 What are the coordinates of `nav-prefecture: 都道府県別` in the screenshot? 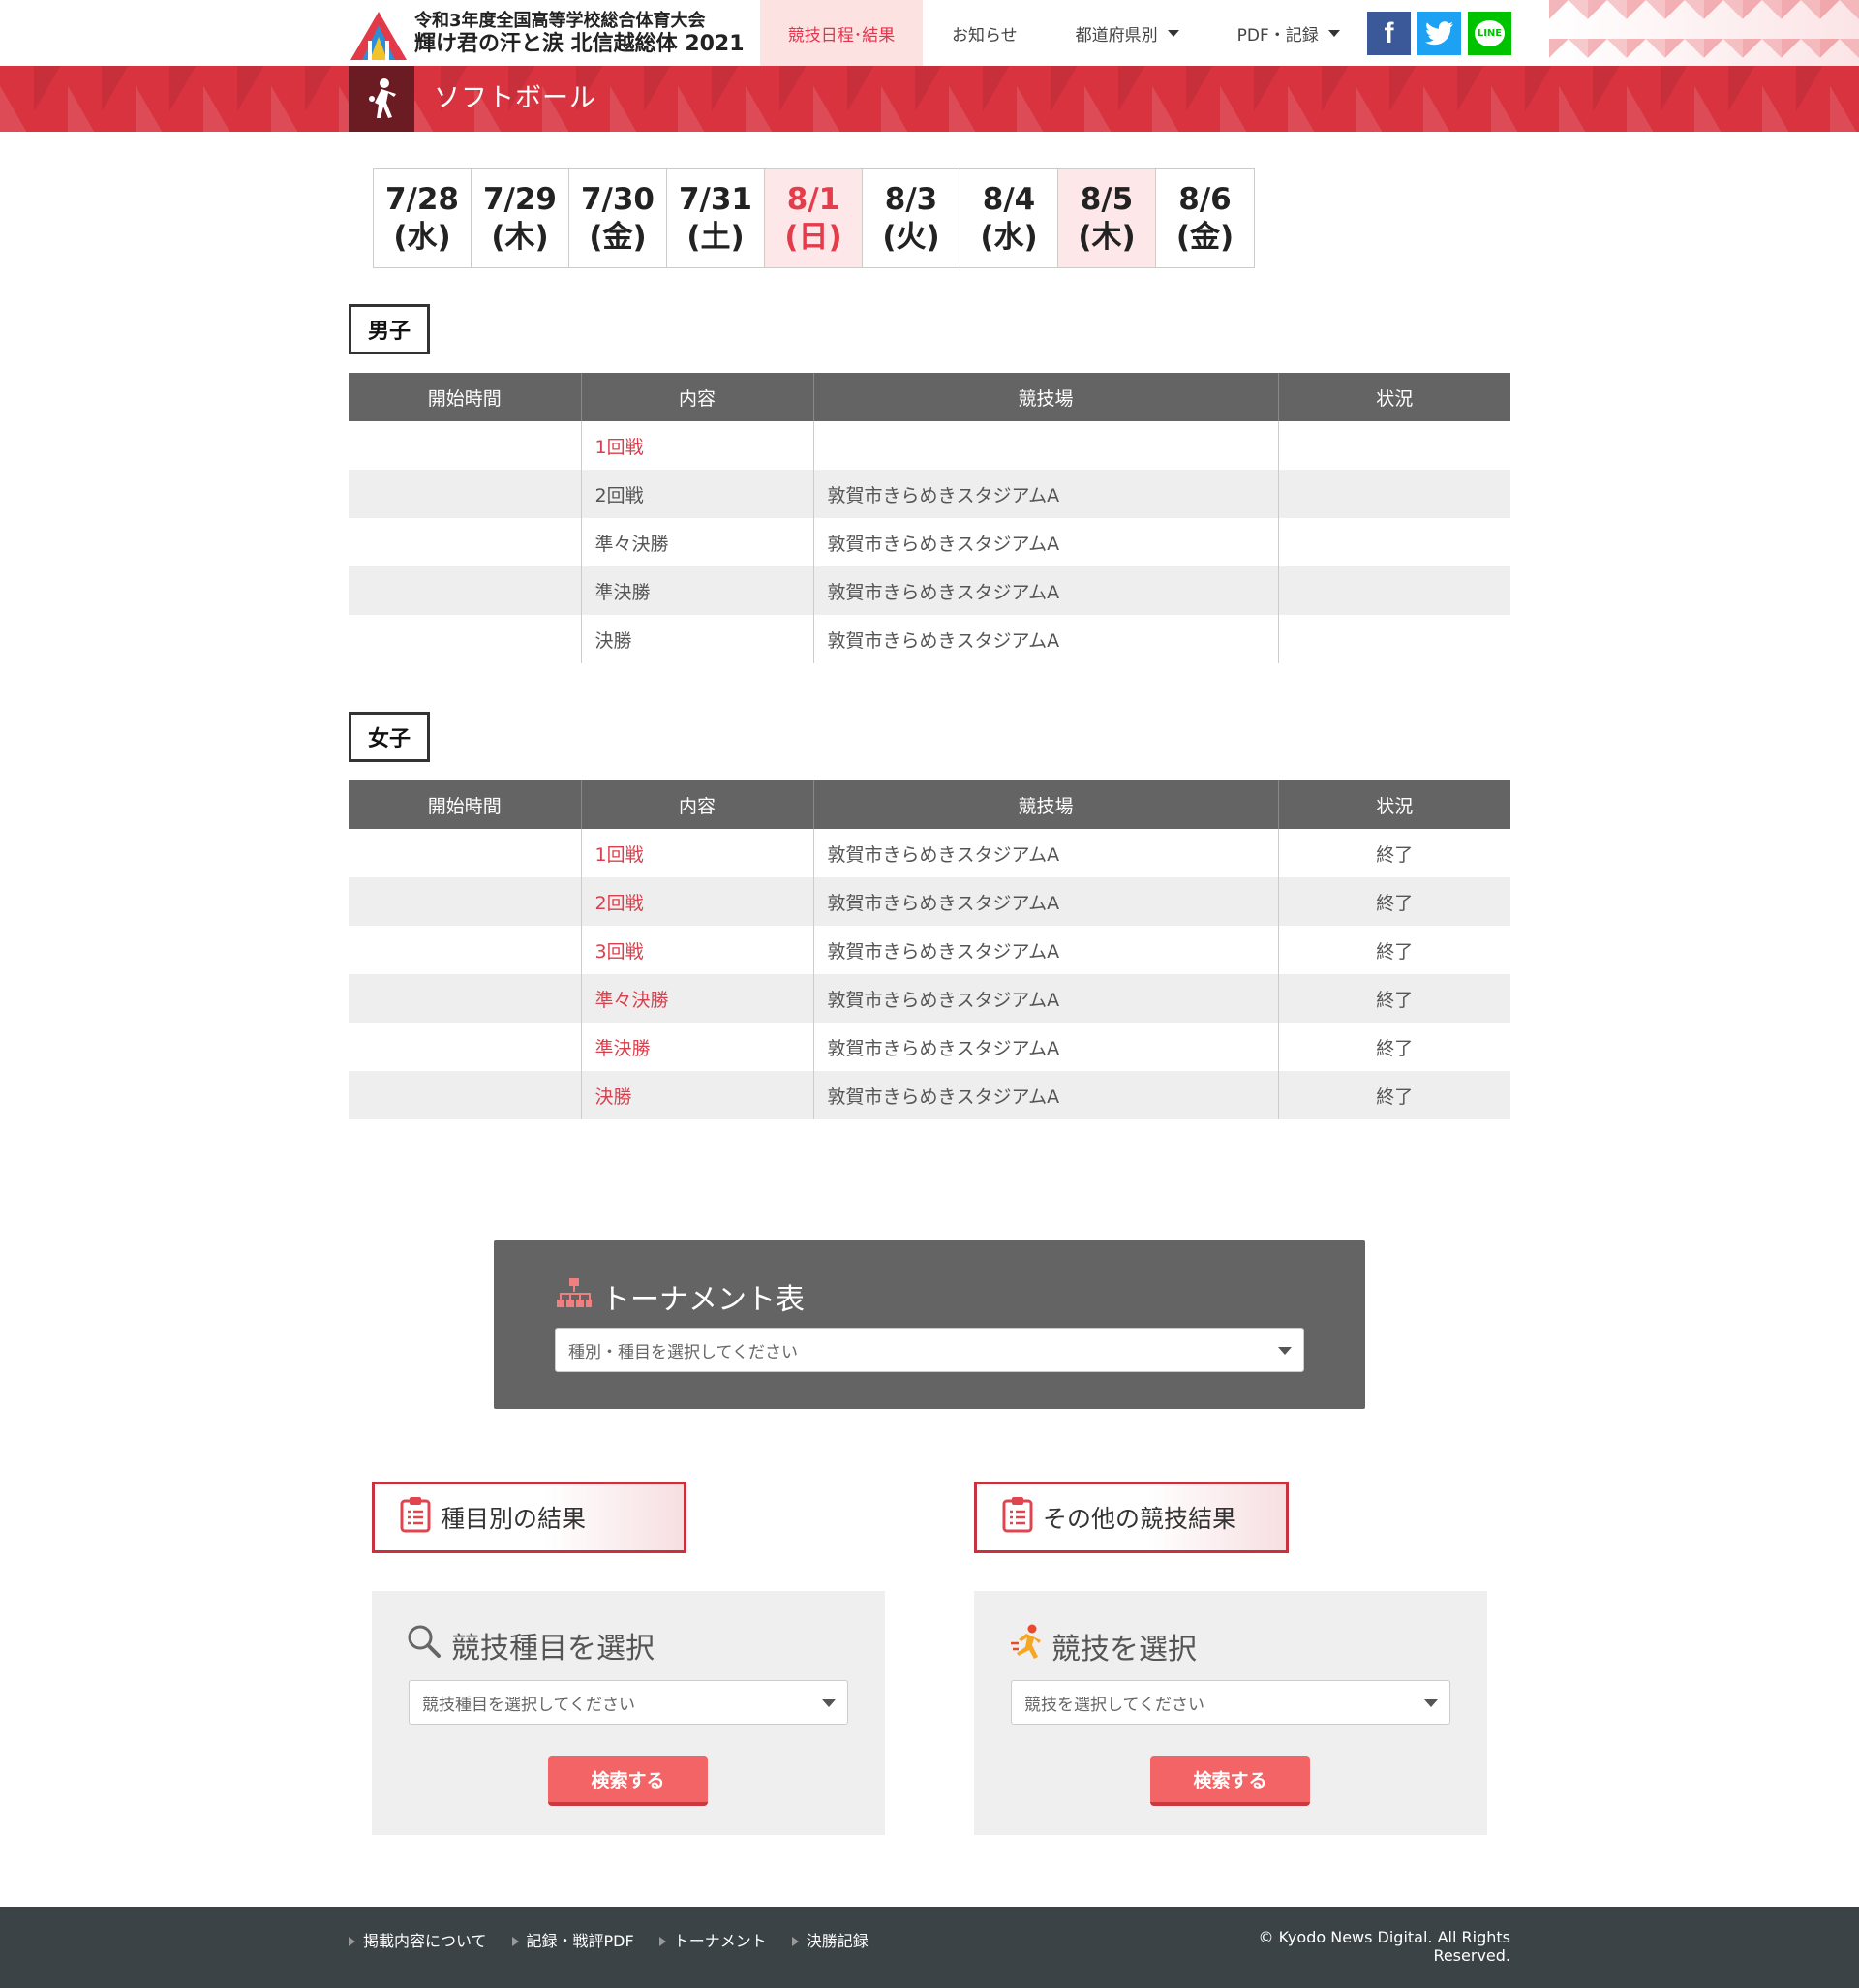 It's located at (1127, 33).